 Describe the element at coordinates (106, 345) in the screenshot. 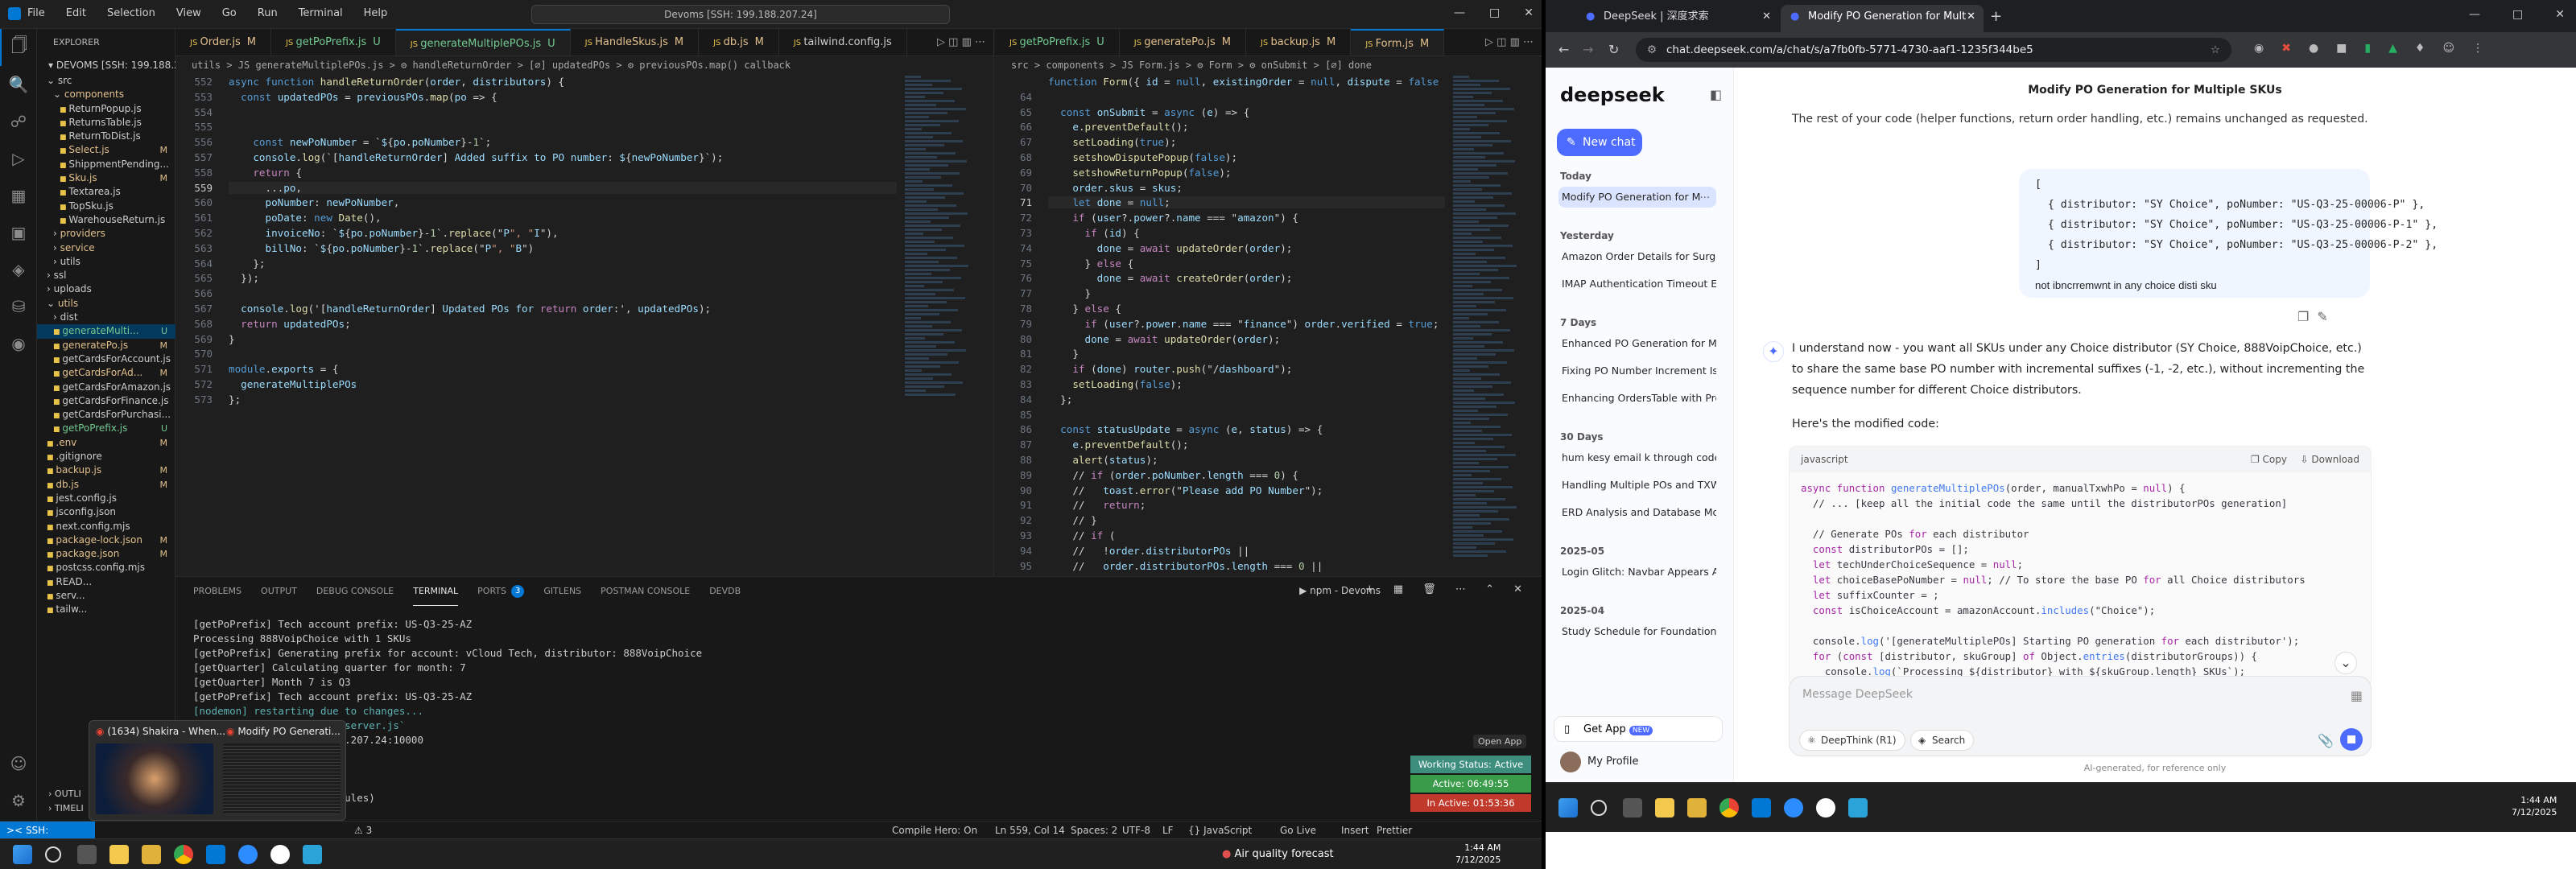

I see `tree-item: ■ generatePo.js M` at that location.